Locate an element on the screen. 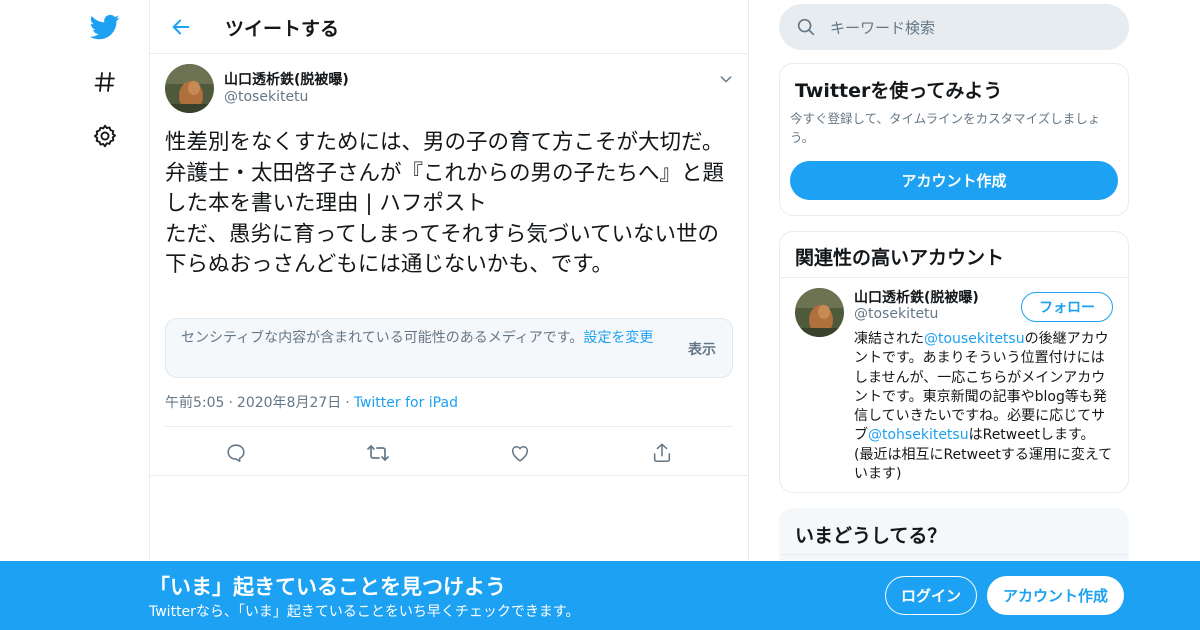 The height and width of the screenshot is (630, 1200). search-input: キーワード検索 is located at coordinates (882, 27).